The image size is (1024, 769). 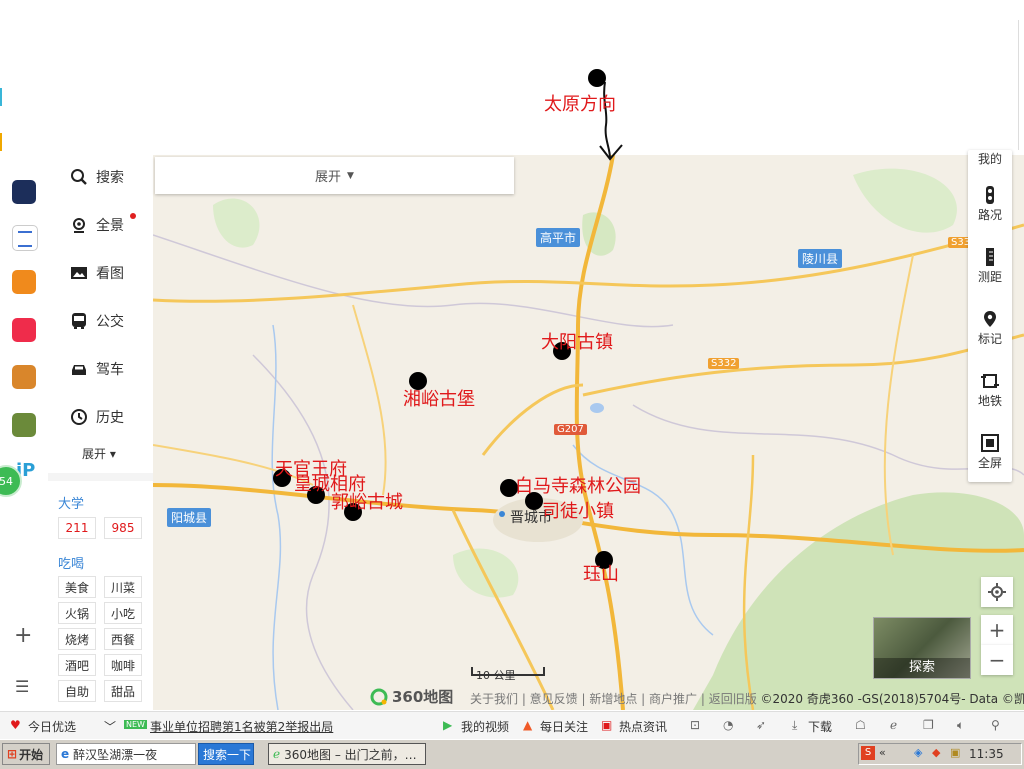 I want to click on speed-icon: ◔, so click(x=728, y=725).